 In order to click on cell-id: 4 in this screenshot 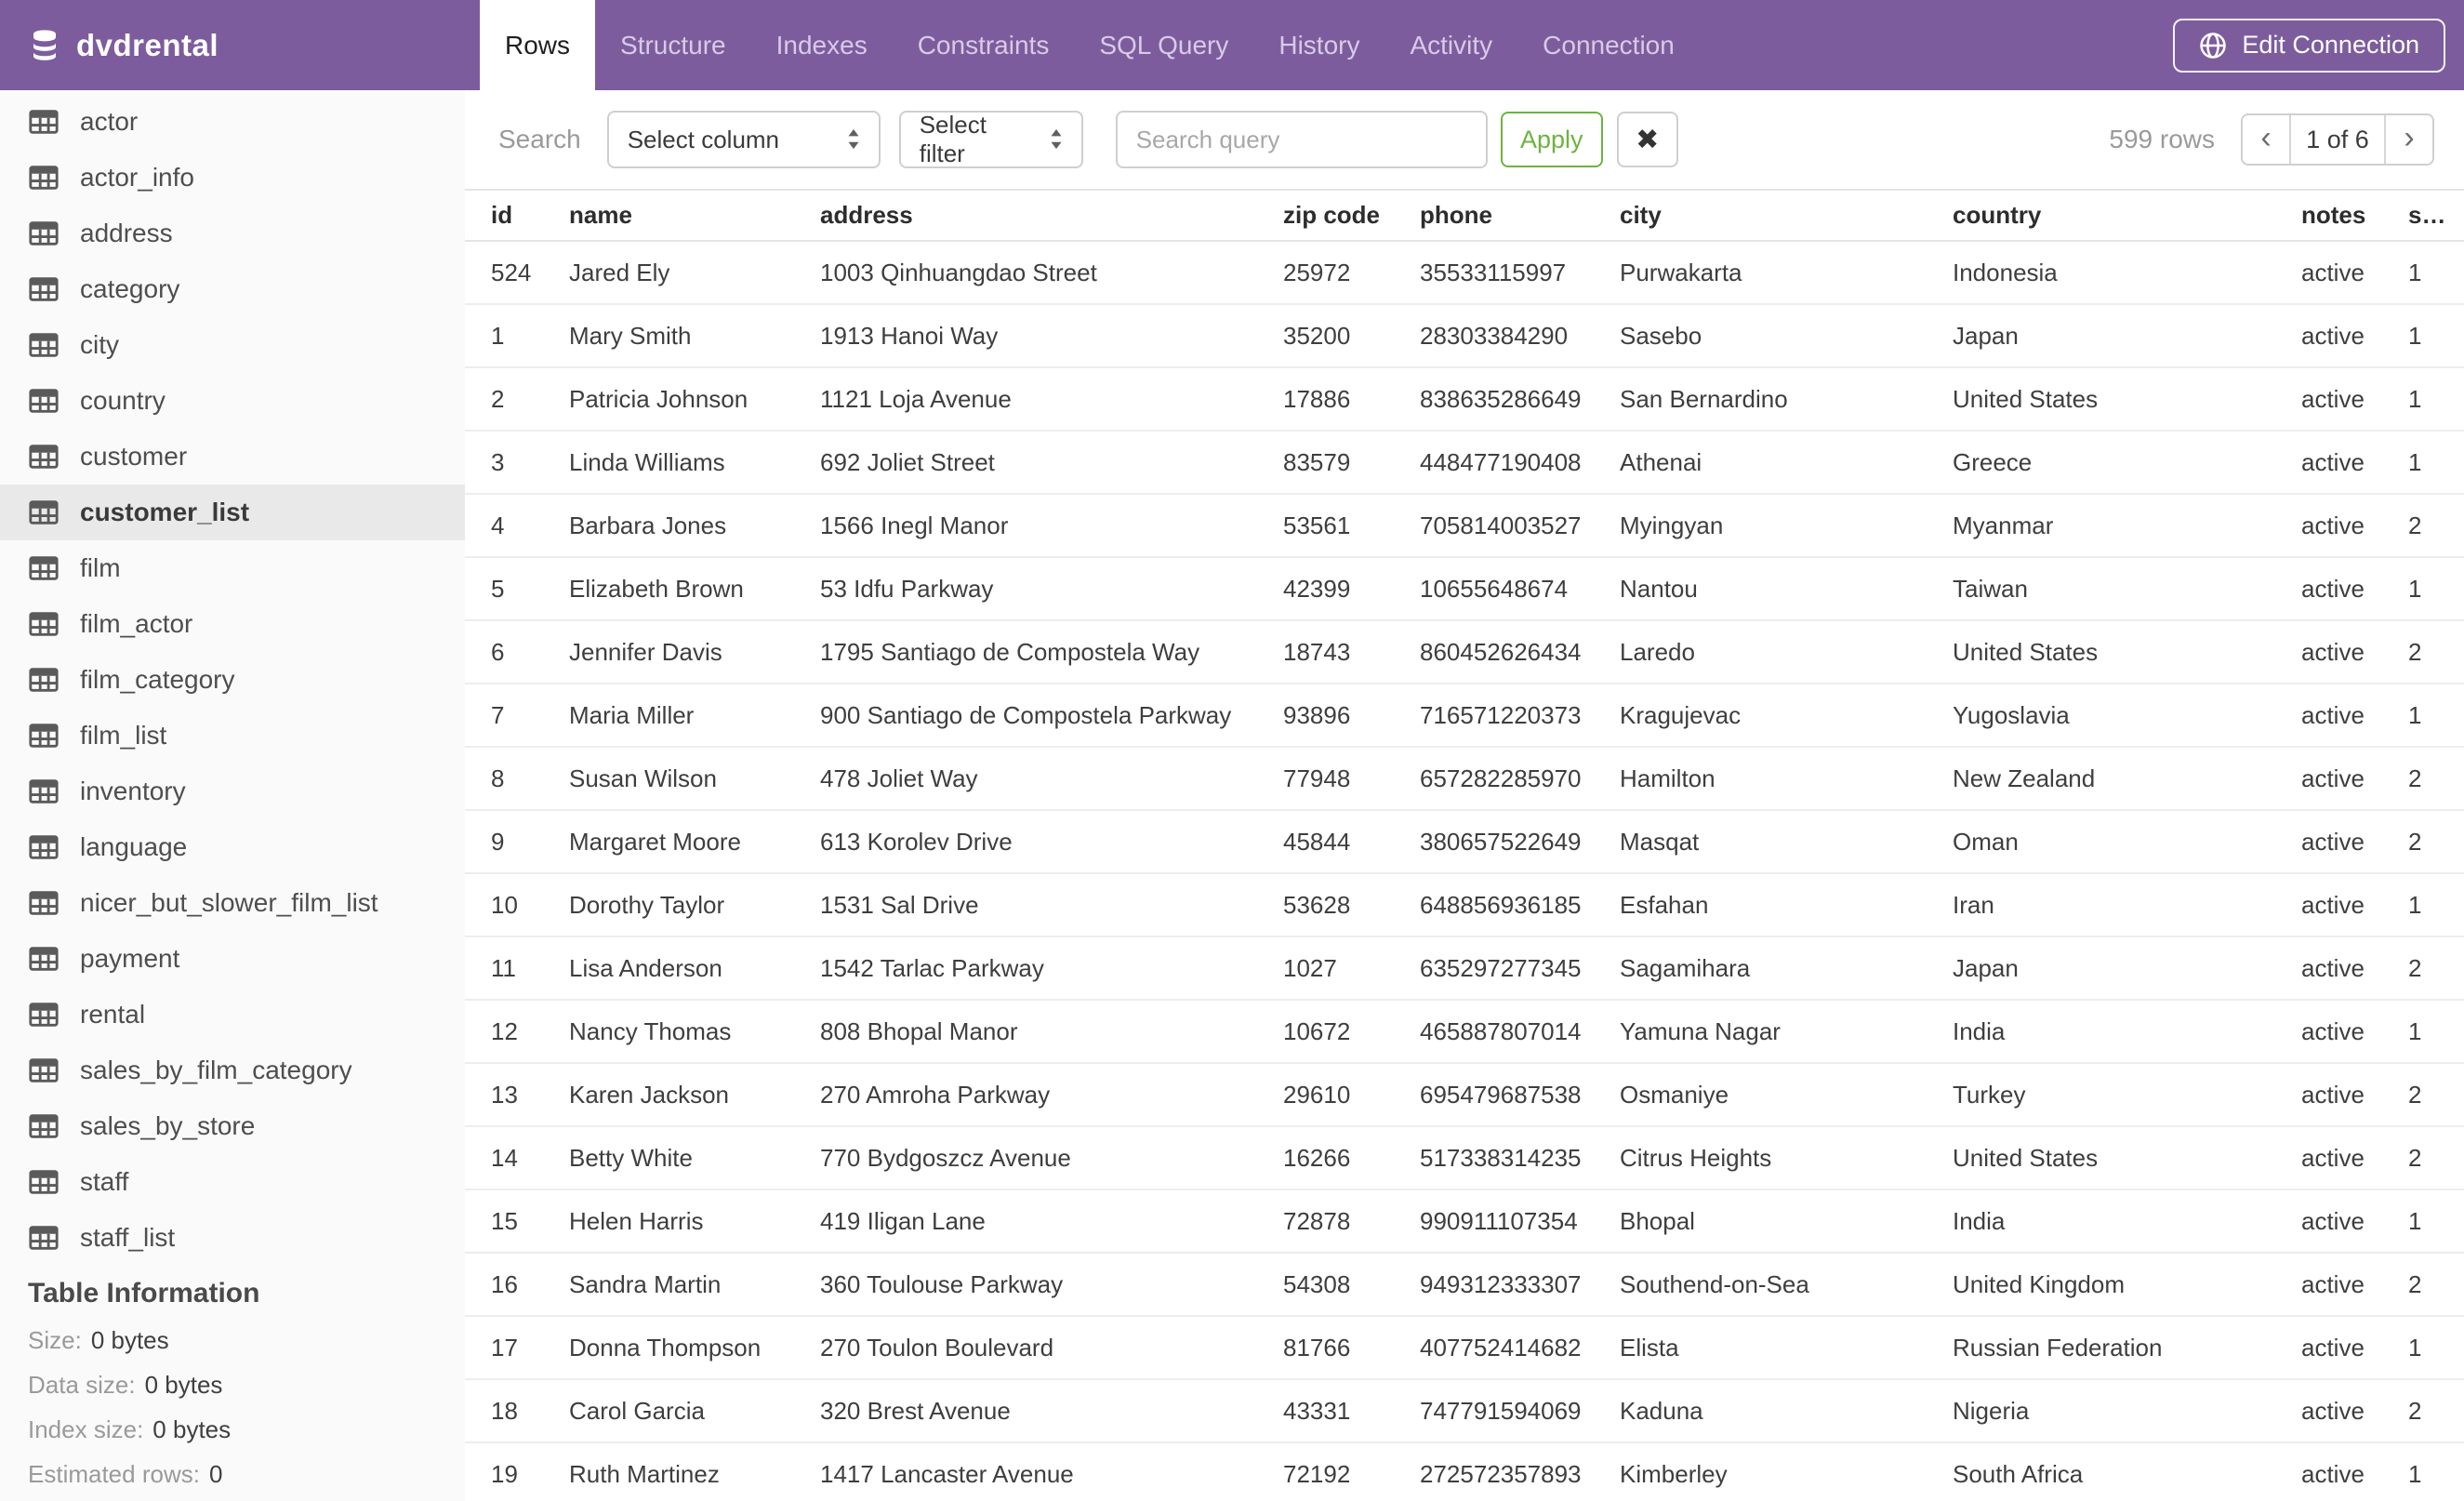, I will do `click(498, 525)`.